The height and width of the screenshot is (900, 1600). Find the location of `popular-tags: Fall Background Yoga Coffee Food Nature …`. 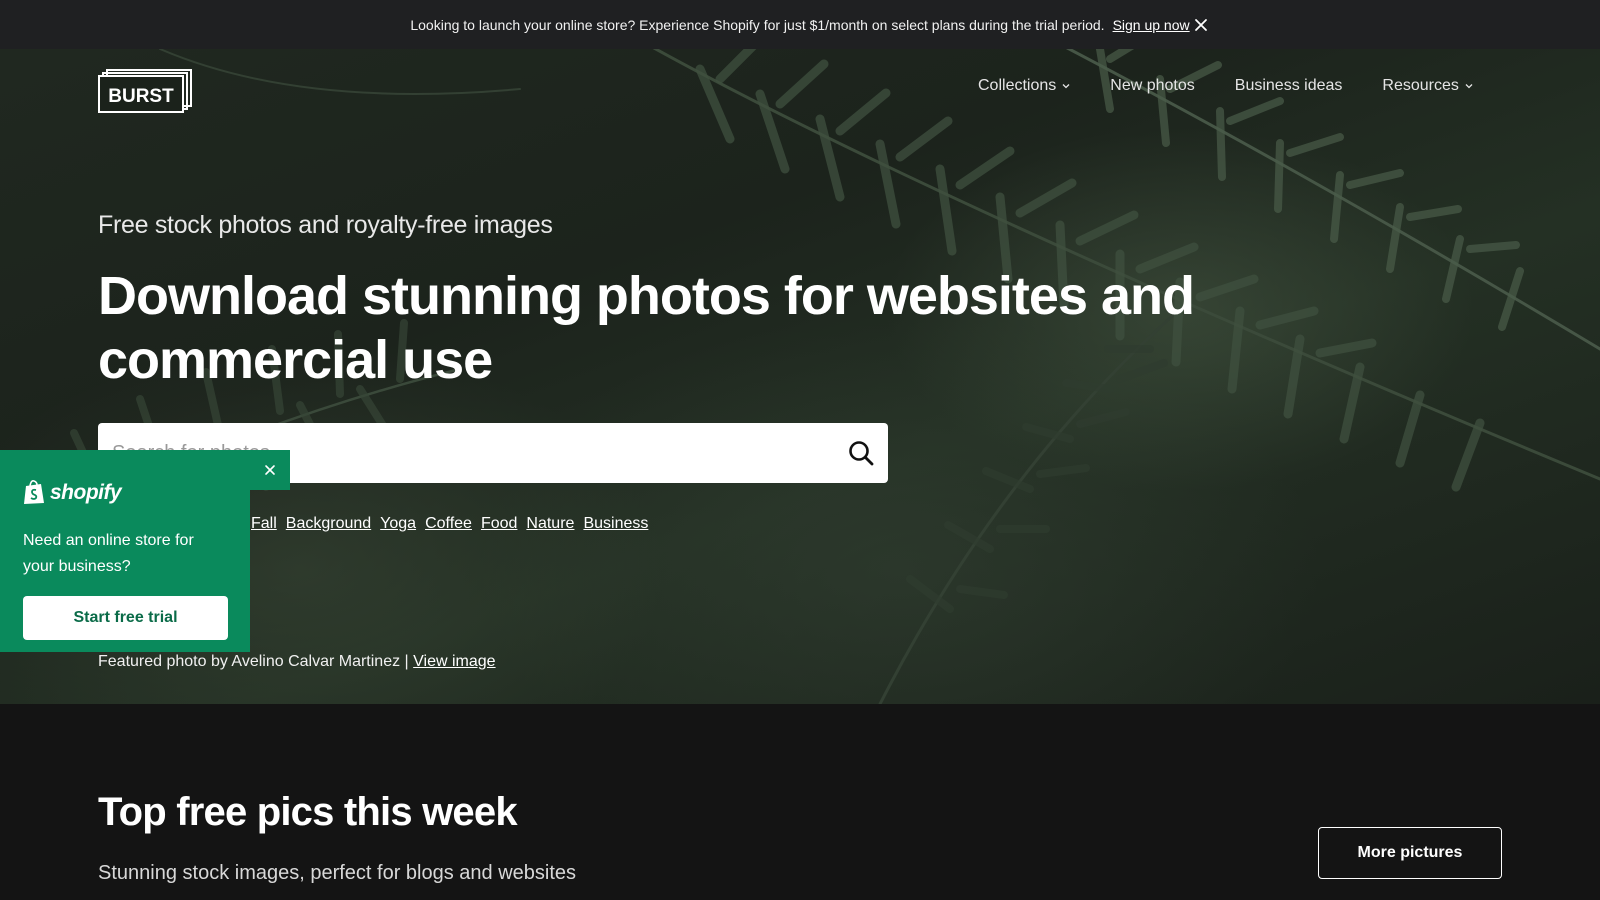

popular-tags: Fall Background Yoga Coffee Food Nature … is located at coordinates (449, 524).